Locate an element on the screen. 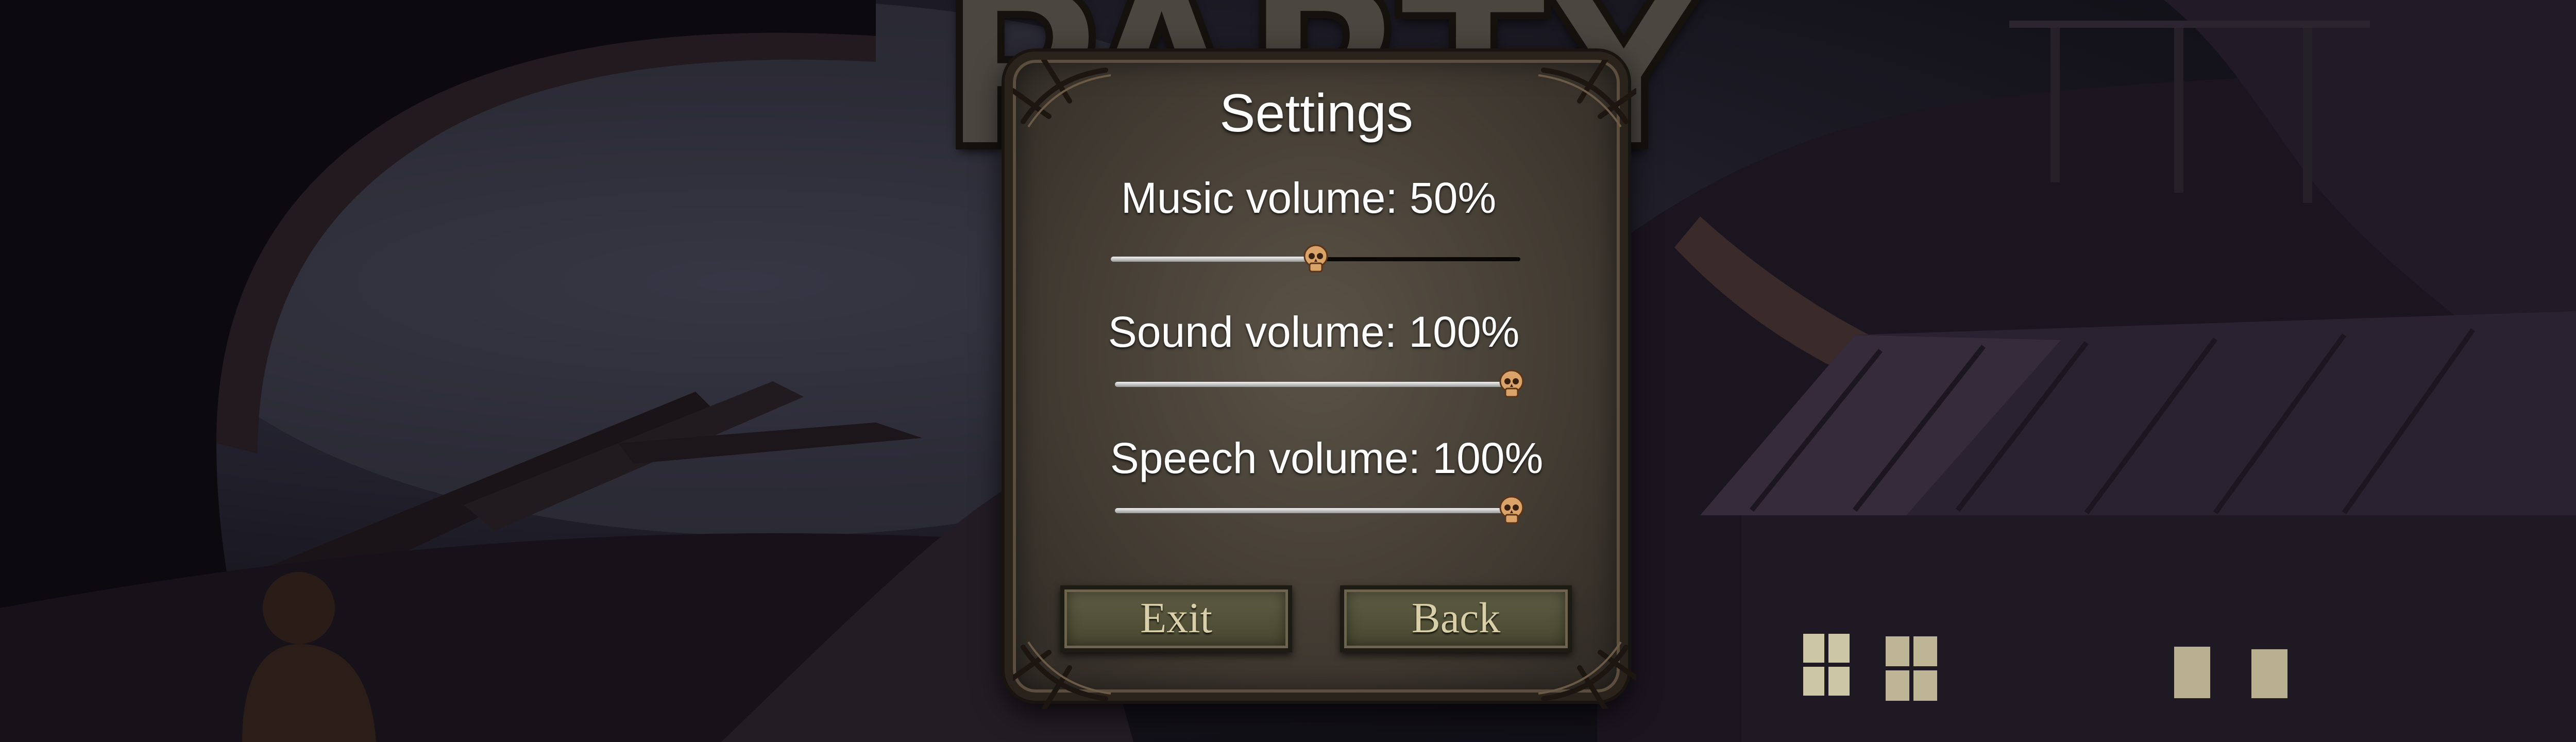 The width and height of the screenshot is (2576, 742). music-volume-slider is located at coordinates (1315, 259).